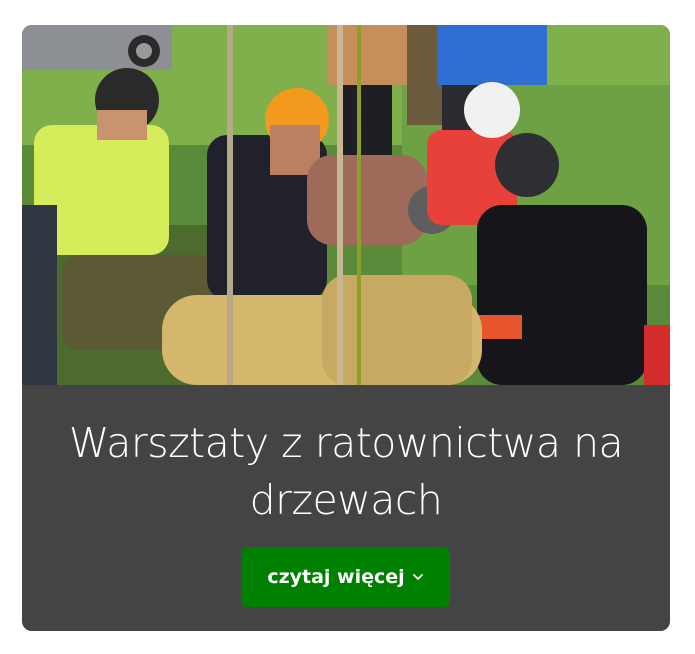  What do you see at coordinates (336, 577) in the screenshot?
I see `read-more-label: czytaj więcej` at bounding box center [336, 577].